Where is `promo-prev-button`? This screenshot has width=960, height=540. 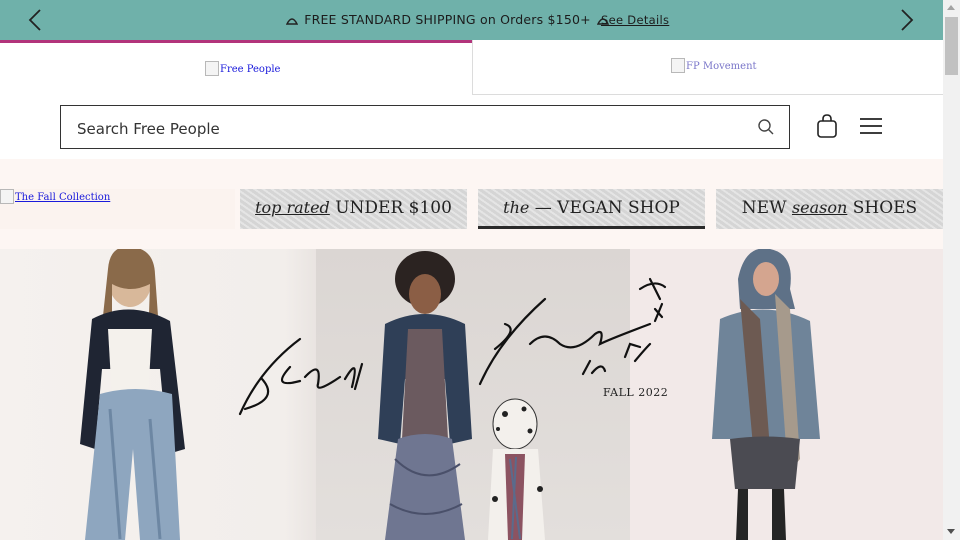 promo-prev-button is located at coordinates (36, 20).